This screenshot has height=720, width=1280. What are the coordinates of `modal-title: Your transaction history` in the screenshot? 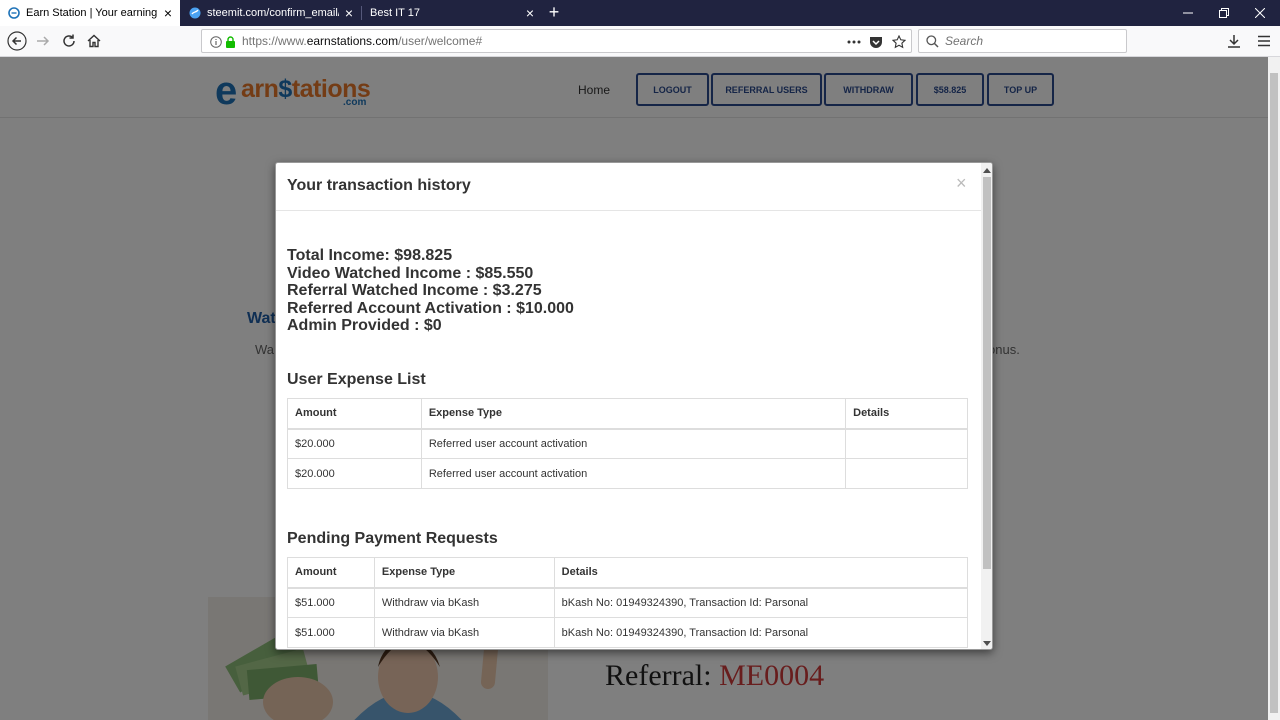 It's located at (379, 185).